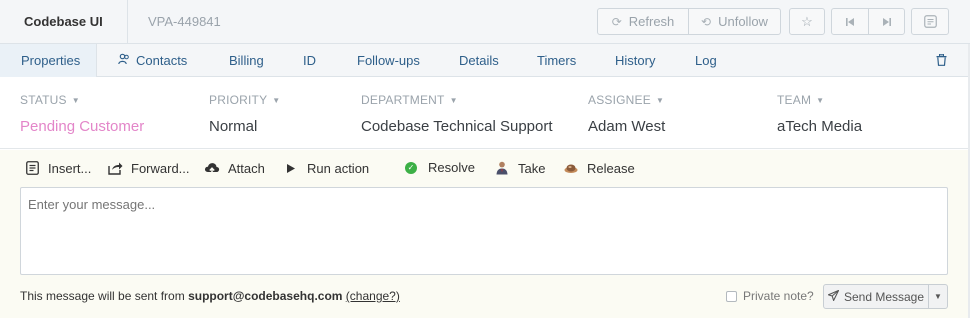 This screenshot has width=970, height=318. I want to click on send-button-group: Send Message ▼, so click(885, 296).